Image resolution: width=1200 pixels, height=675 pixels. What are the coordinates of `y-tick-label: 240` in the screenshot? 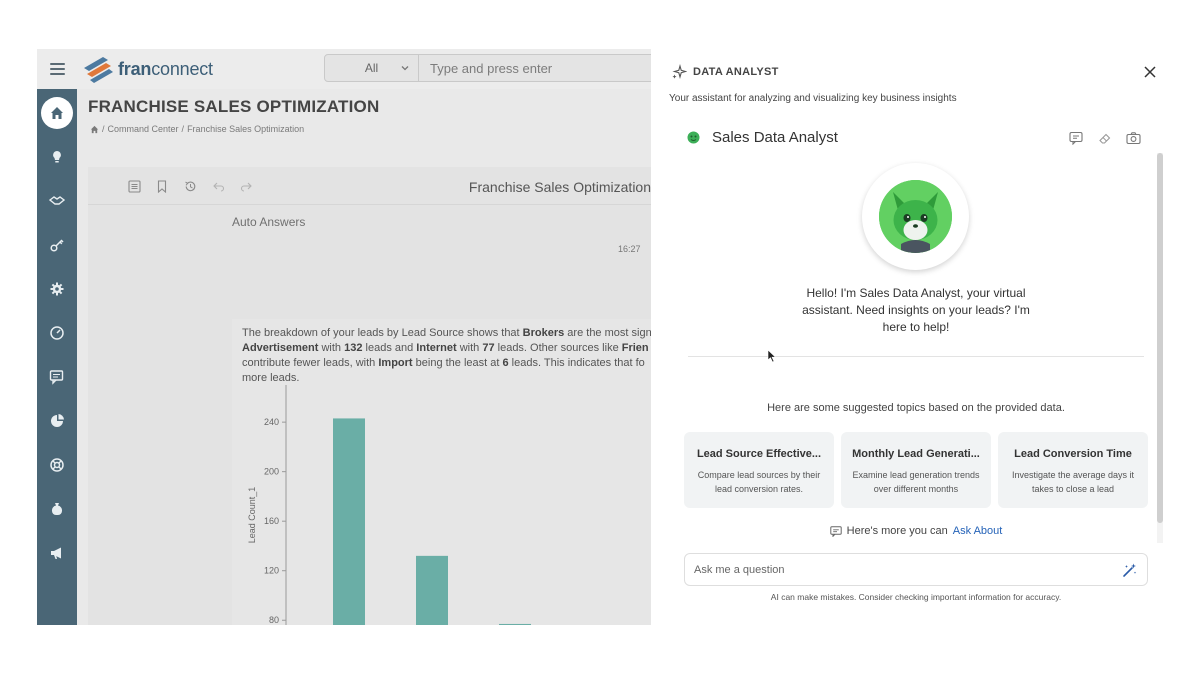 It's located at (271, 422).